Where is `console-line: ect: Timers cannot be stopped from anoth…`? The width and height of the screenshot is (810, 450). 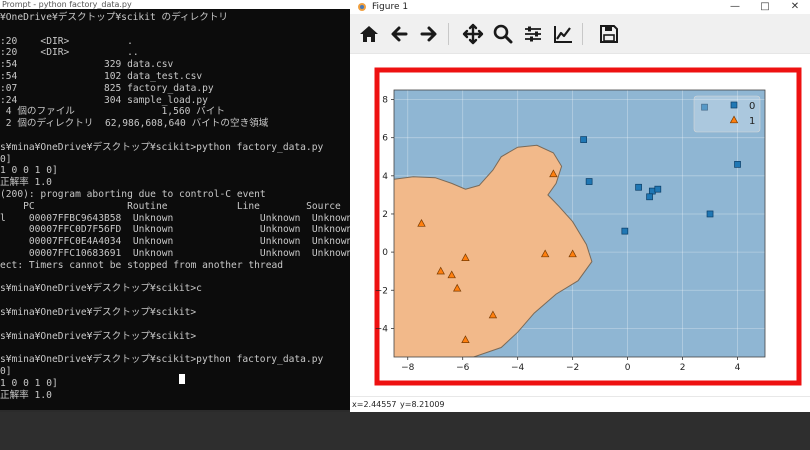 console-line: ect: Timers cannot be stopped from anoth… is located at coordinates (142, 265).